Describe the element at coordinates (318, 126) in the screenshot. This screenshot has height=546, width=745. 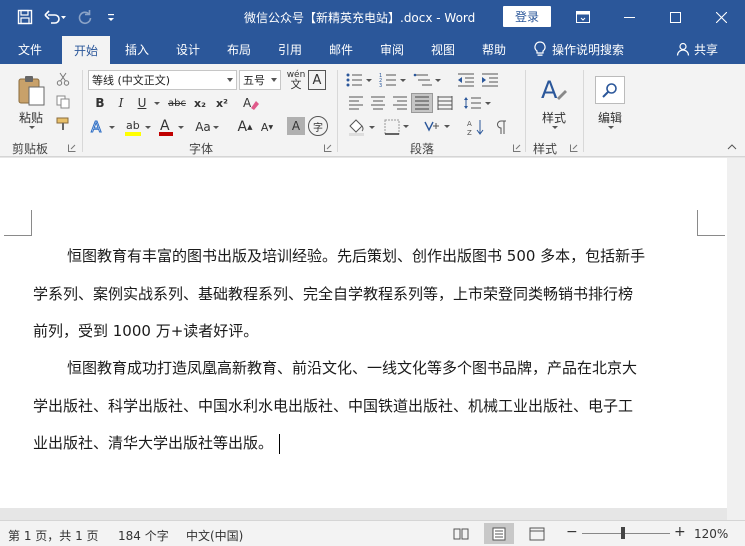
I see `enclose-chars-button: 字` at that location.